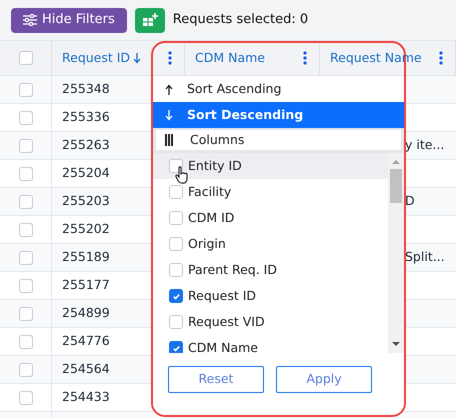  What do you see at coordinates (270, 166) in the screenshot?
I see `column-option: Entity ID` at bounding box center [270, 166].